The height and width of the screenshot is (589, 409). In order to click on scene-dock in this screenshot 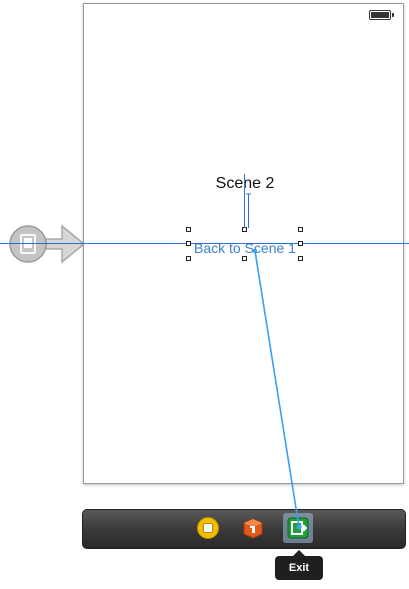, I will do `click(244, 529)`.